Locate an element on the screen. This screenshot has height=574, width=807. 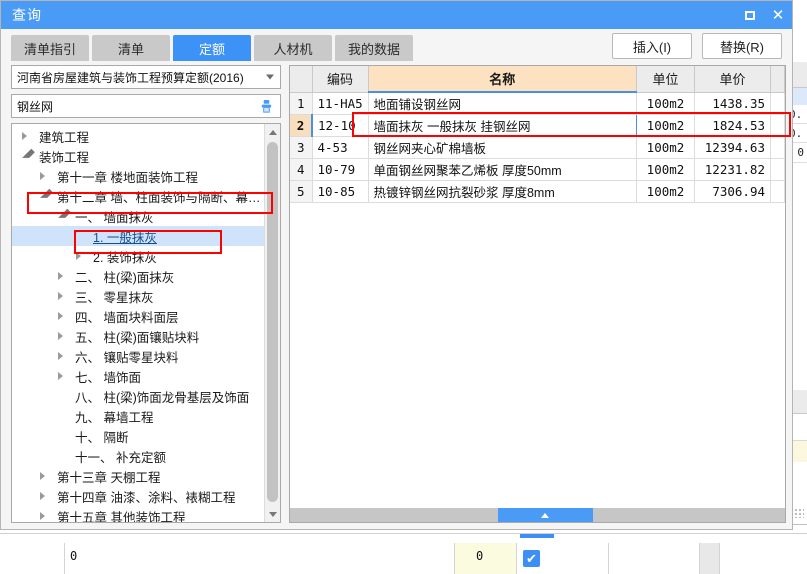
tree-item-label: 第十一章 楼地面装饰工程 is located at coordinates (127, 176).